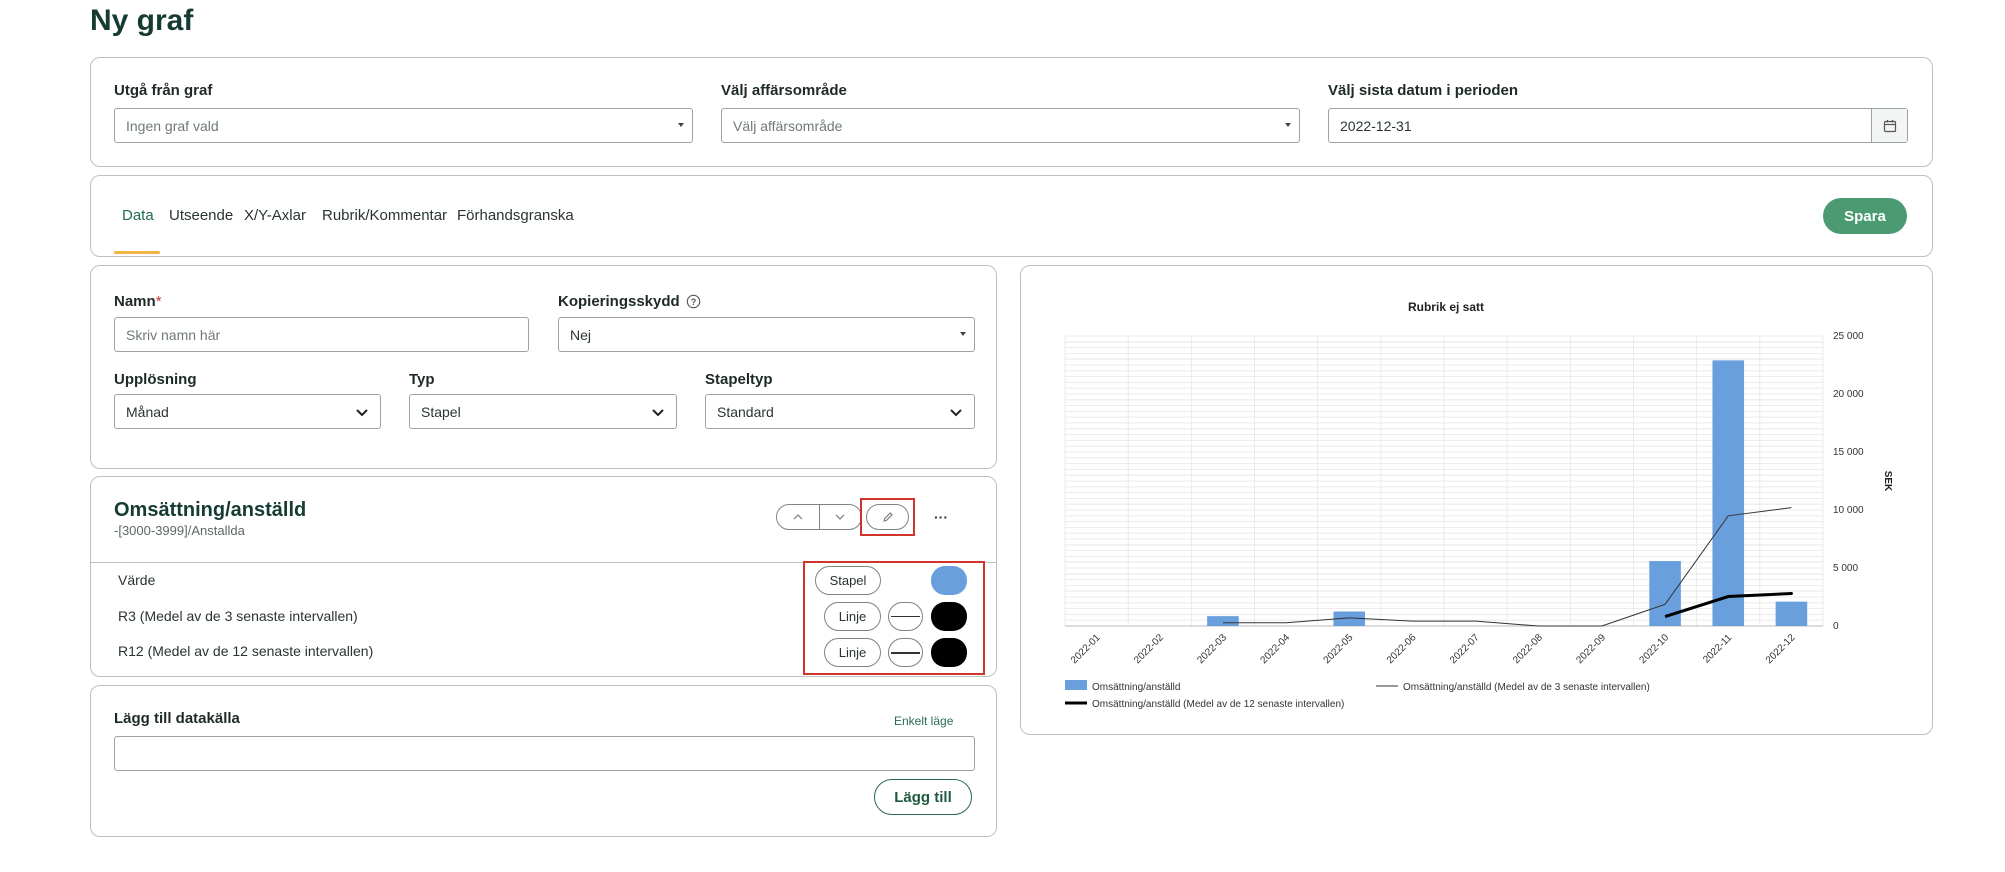 The height and width of the screenshot is (872, 2005). Describe the element at coordinates (1848, 394) in the screenshot. I see `y-tick-label: 20 000` at that location.